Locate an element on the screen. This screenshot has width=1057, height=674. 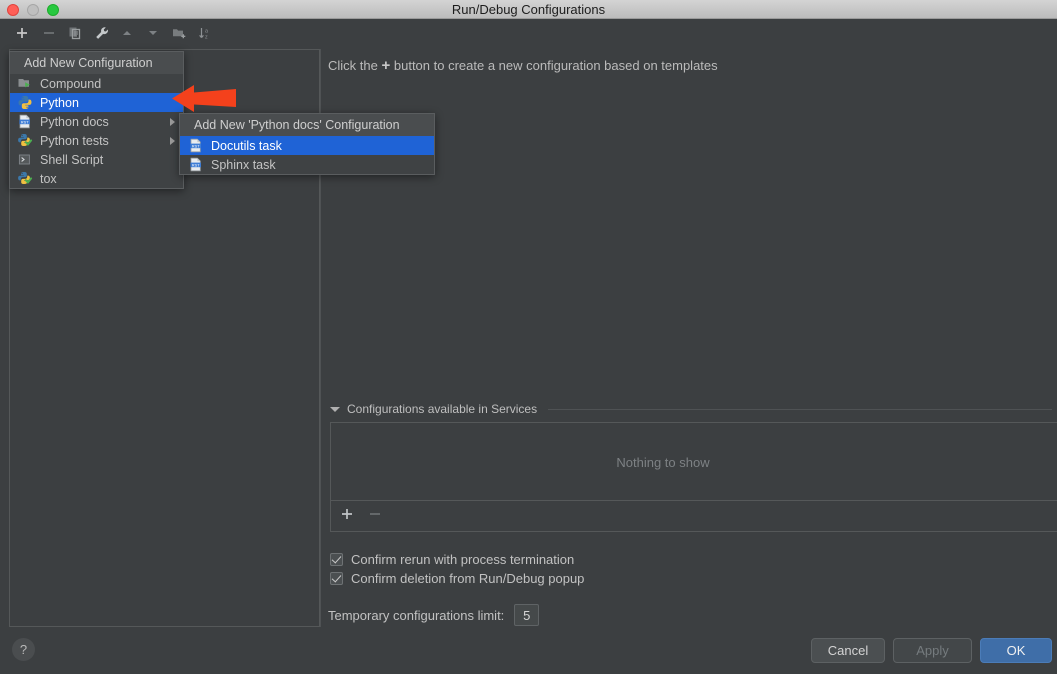
arrow-down-icon is located at coordinates (153, 33).